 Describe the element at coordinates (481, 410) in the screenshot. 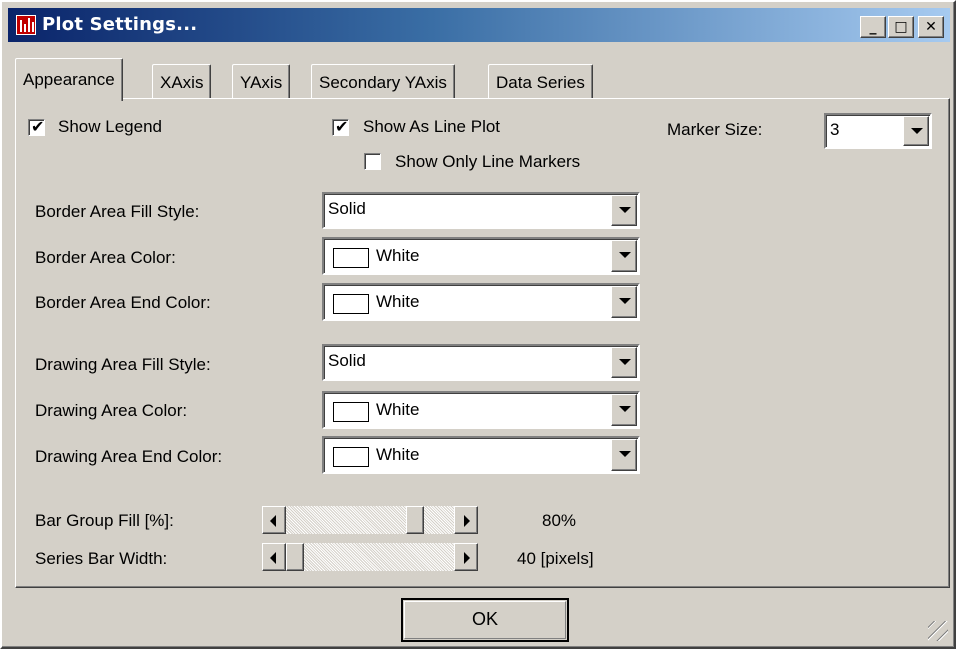

I see `drawing-color-select: White` at that location.